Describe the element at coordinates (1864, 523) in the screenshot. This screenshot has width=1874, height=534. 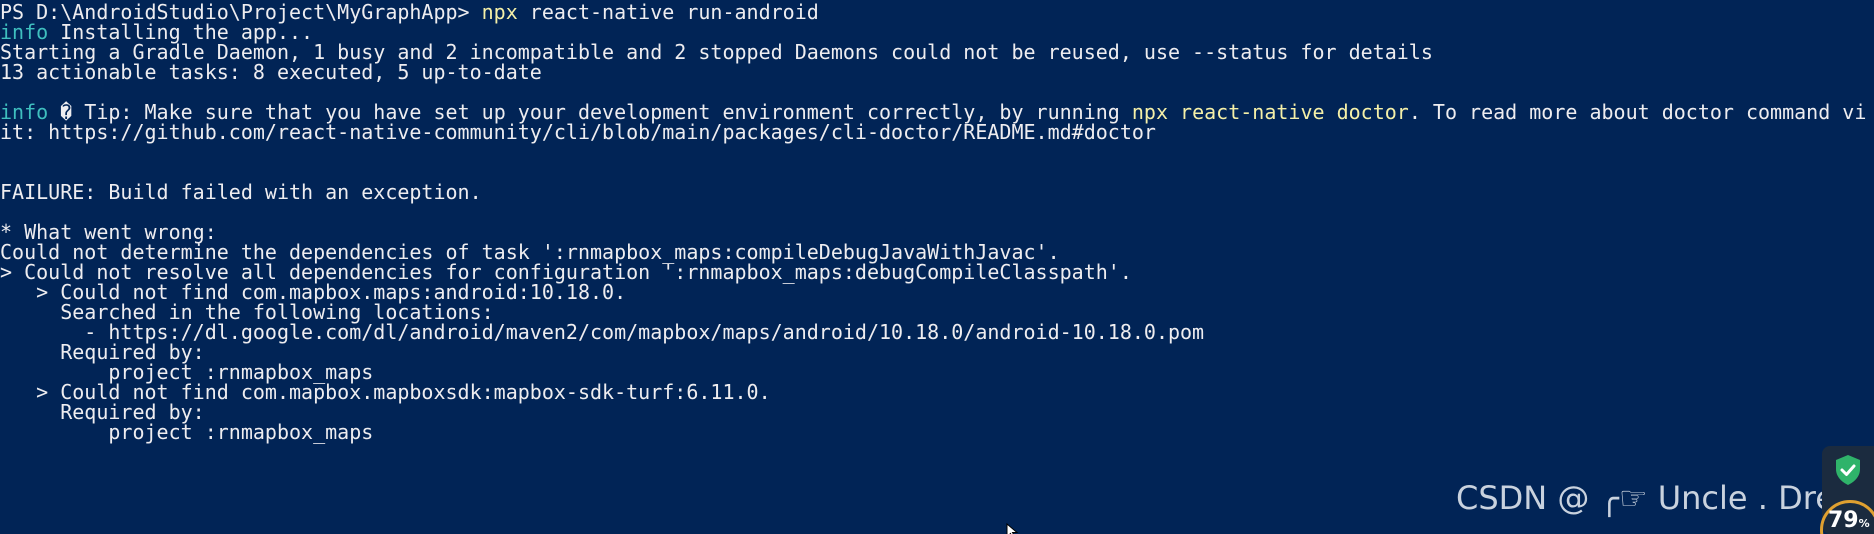
I see `percent-sign: %` at that location.